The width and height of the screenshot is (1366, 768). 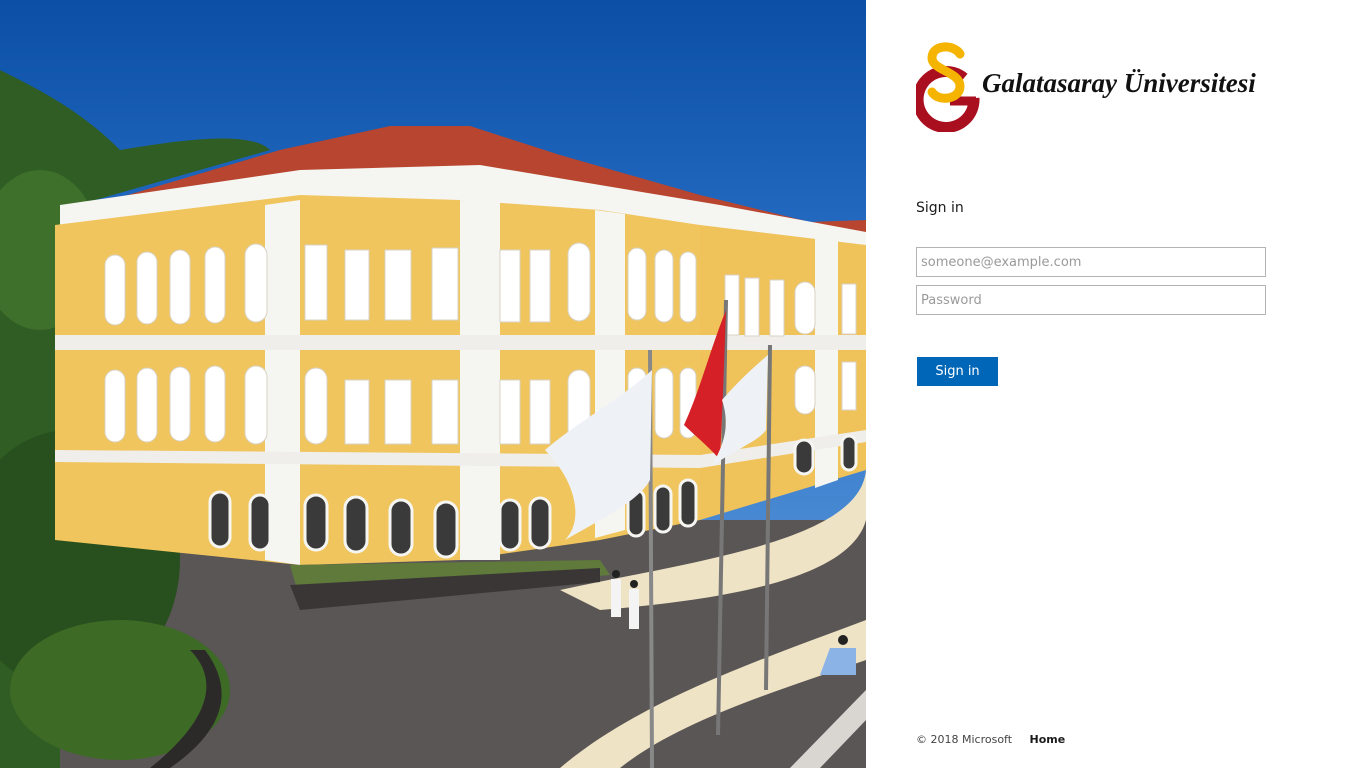 I want to click on password-input, so click(x=1091, y=300).